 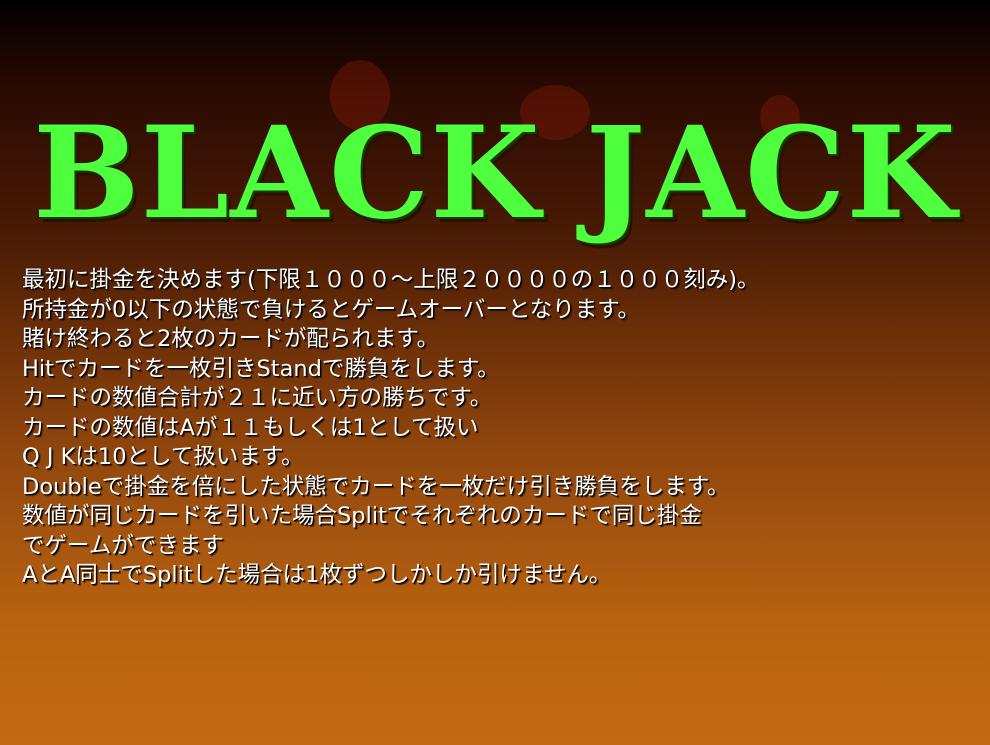 What do you see at coordinates (250, 427) in the screenshot?
I see `rule-line: カードの数値はAが１１もしくは1として扱い` at bounding box center [250, 427].